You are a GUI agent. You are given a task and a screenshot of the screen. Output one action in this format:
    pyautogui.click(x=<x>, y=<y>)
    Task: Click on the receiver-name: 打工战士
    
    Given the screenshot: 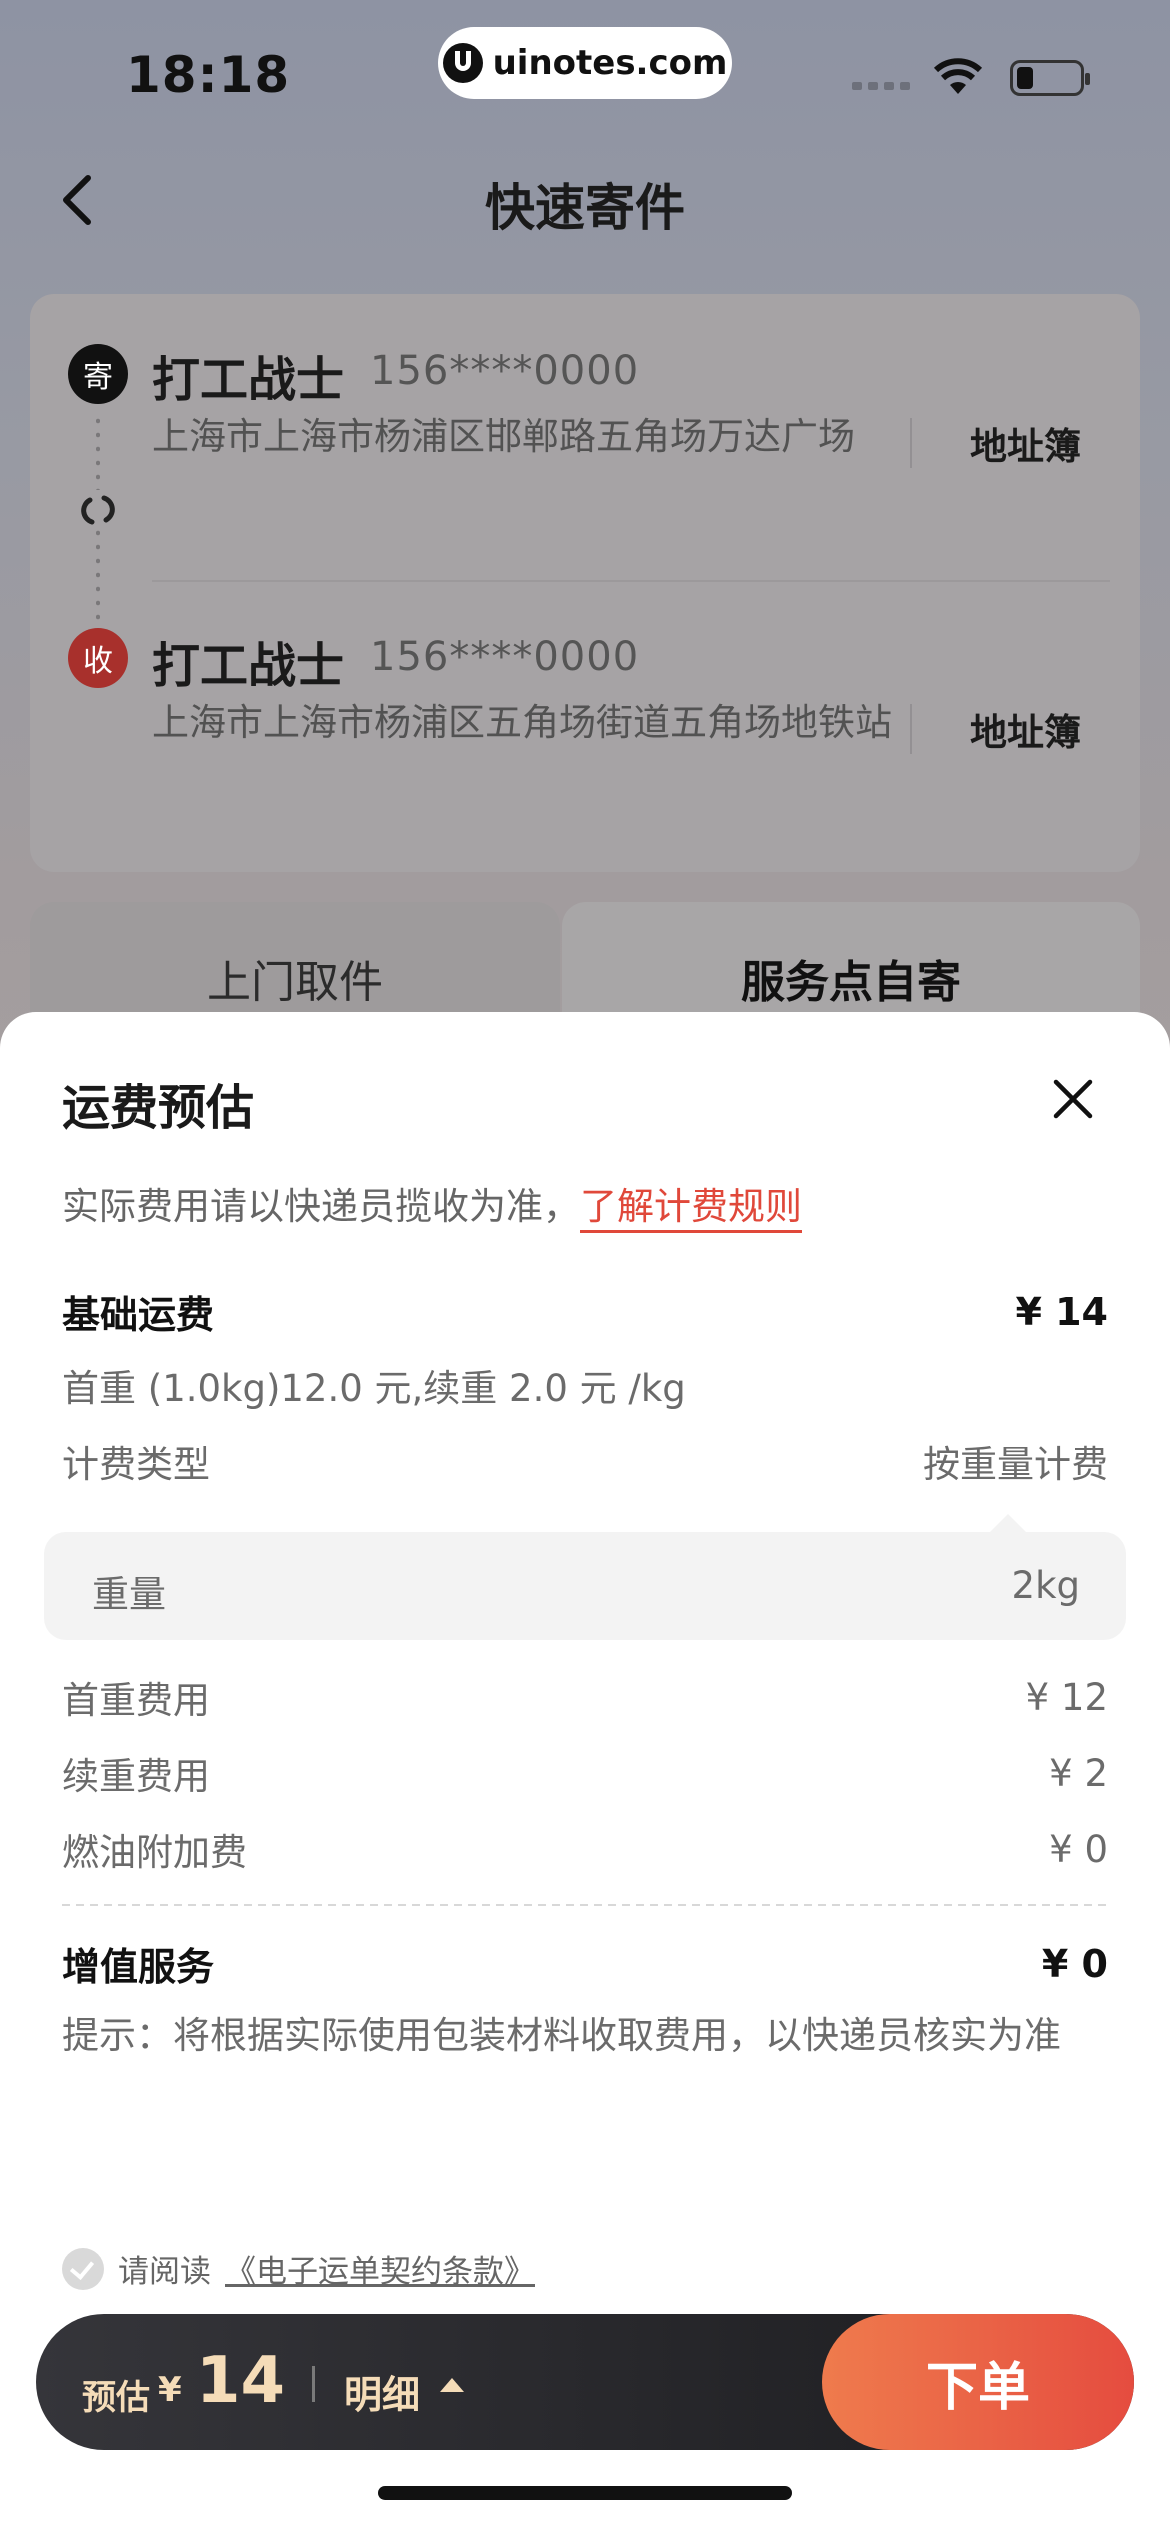 What is the action you would take?
    pyautogui.click(x=248, y=666)
    